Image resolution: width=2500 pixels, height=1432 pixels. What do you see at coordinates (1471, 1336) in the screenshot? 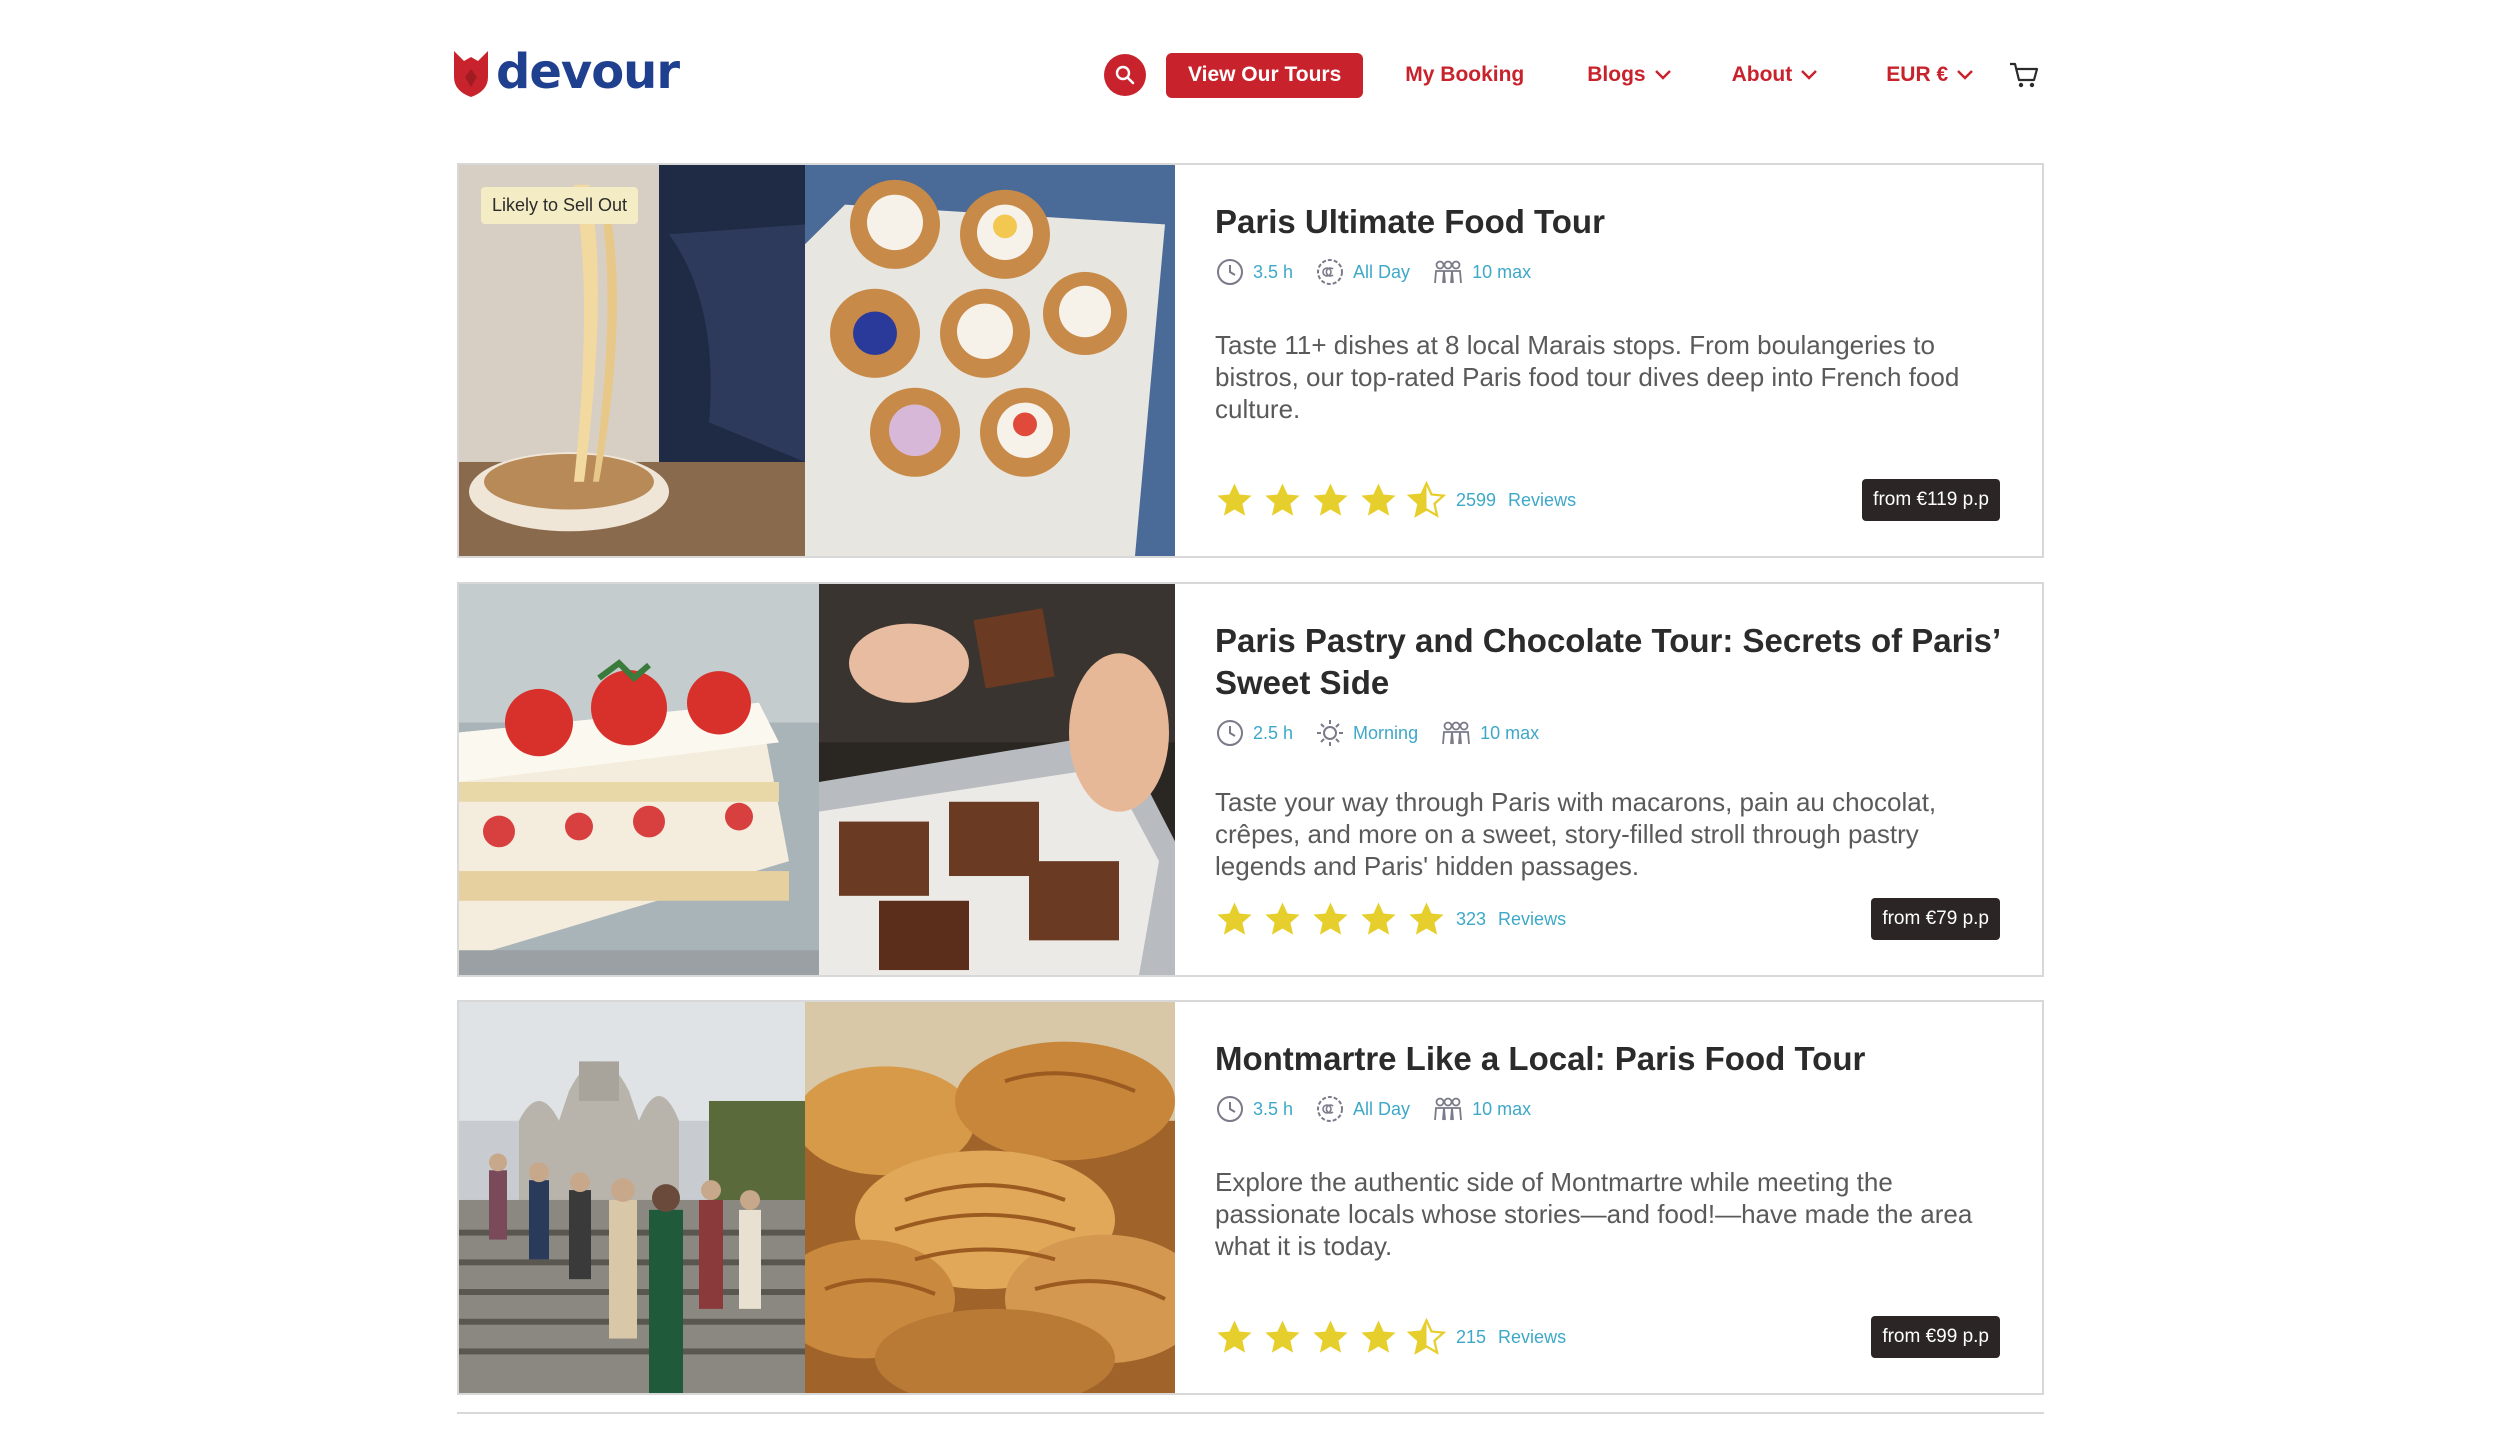
I see `review-count: 215` at bounding box center [1471, 1336].